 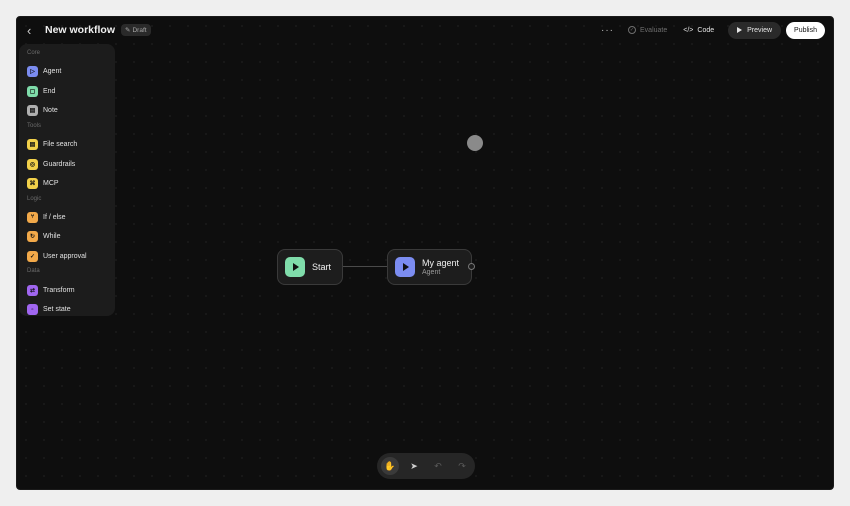 I want to click on set-state-icon: ▫, so click(x=32, y=310).